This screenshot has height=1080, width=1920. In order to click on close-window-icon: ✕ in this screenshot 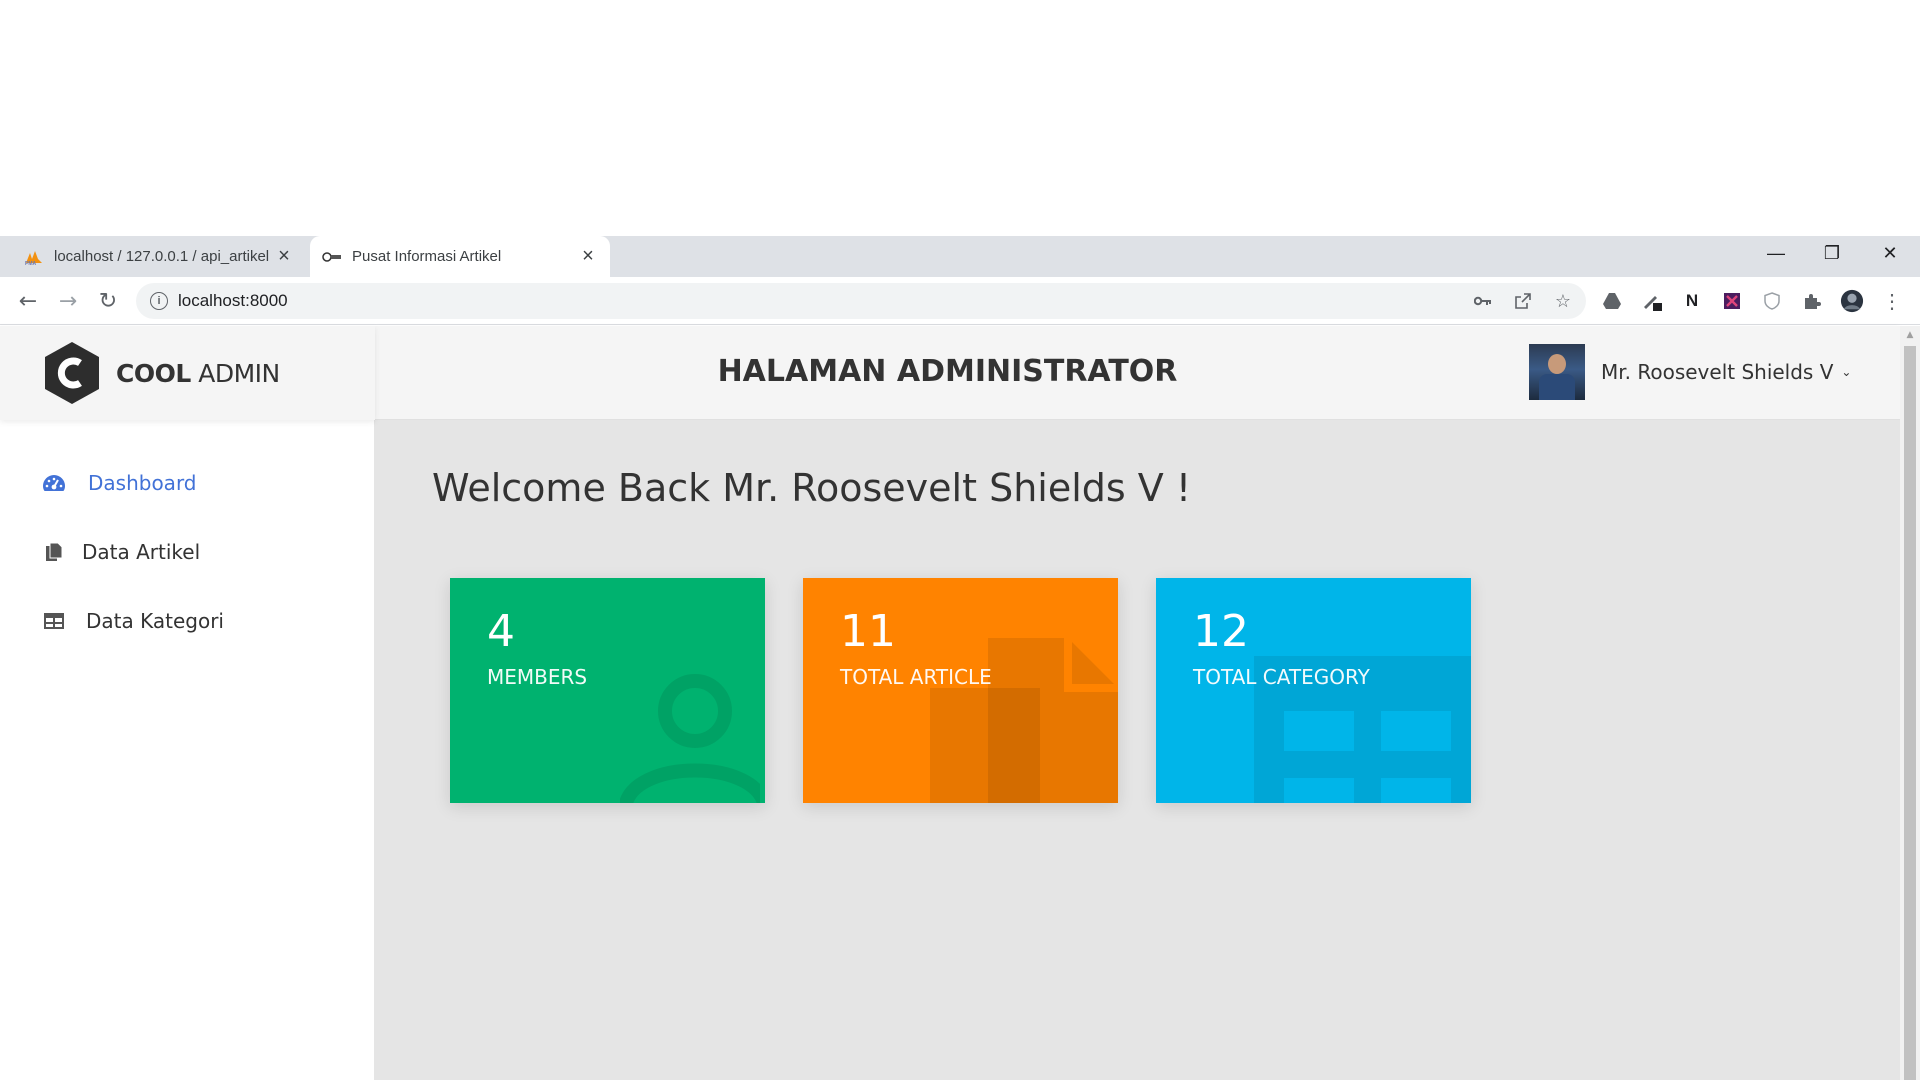, I will do `click(1890, 253)`.